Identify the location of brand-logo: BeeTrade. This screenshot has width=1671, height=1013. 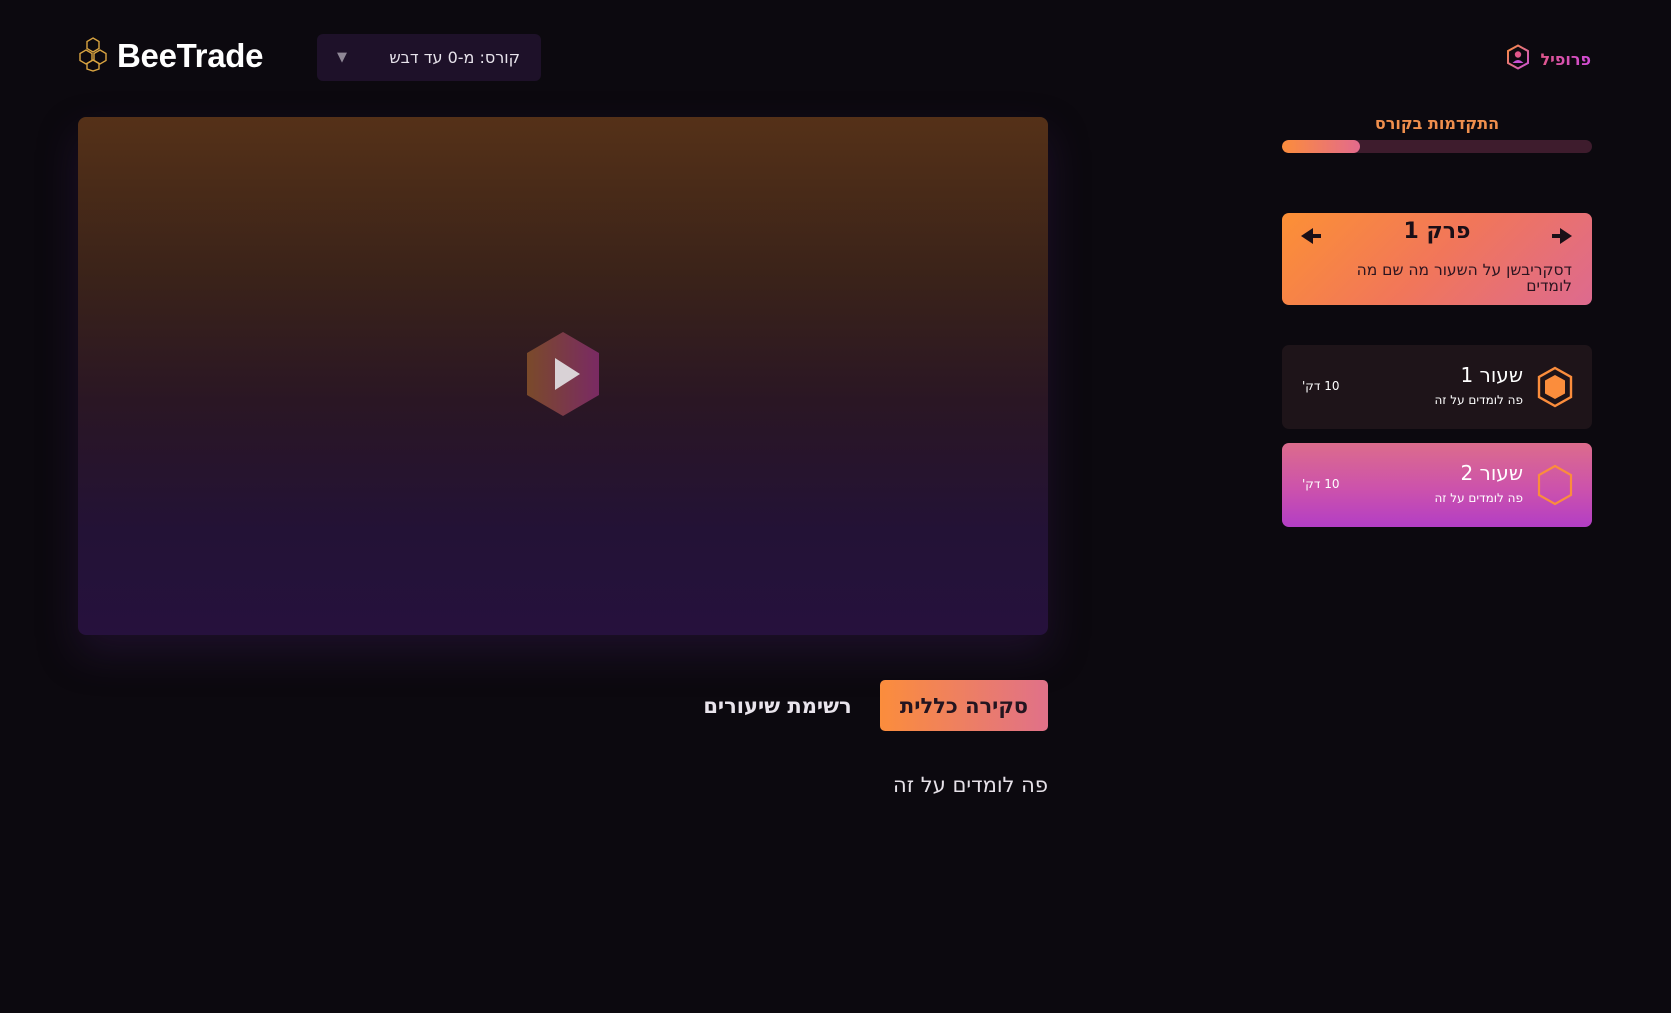
(170, 56).